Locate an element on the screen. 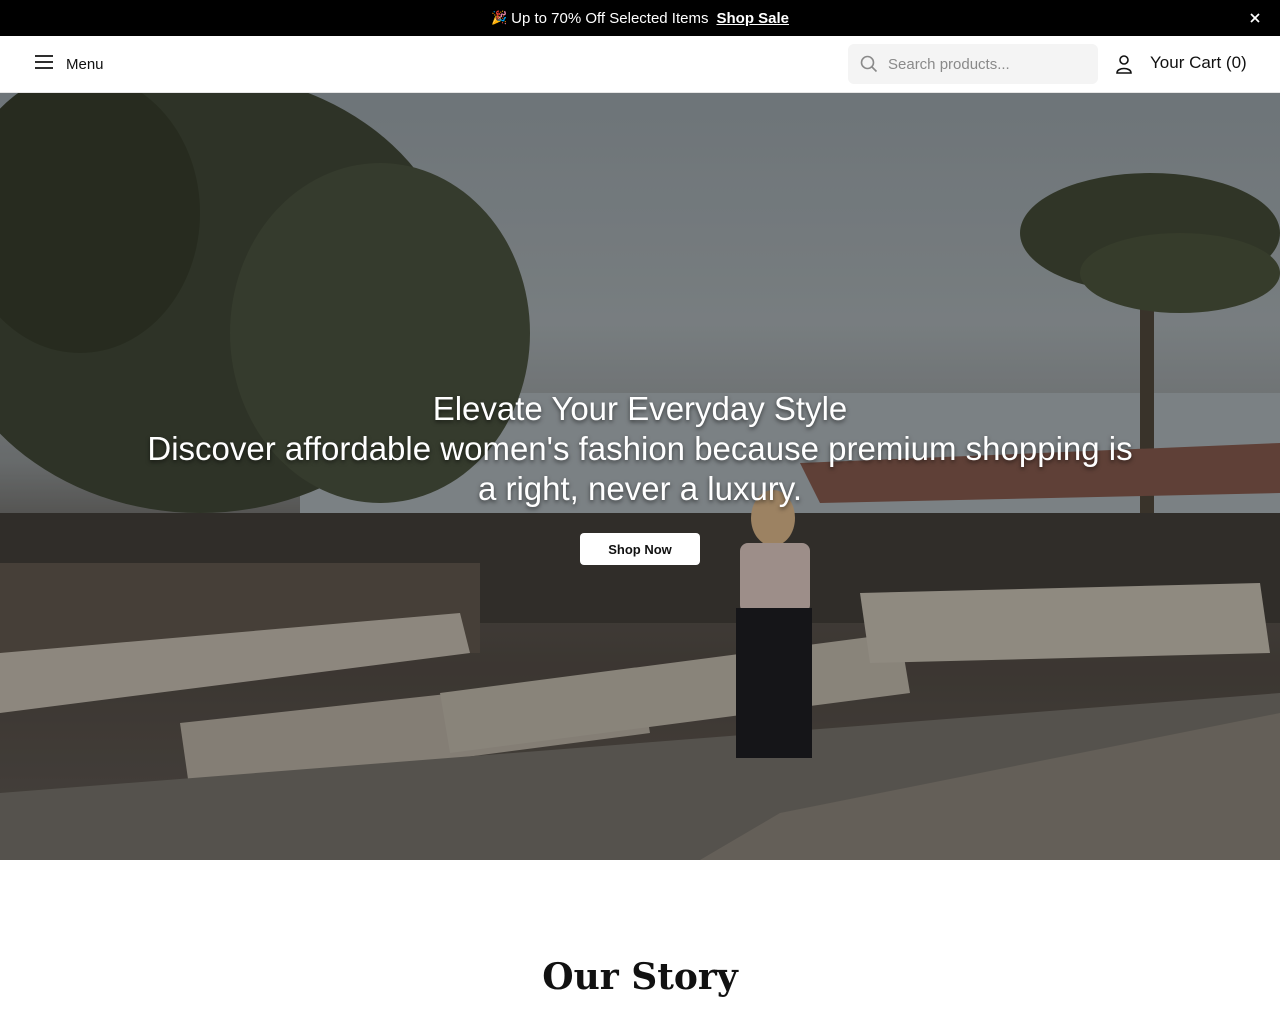 This screenshot has width=1280, height=1024. menu-button: Menu is located at coordinates (69, 64).